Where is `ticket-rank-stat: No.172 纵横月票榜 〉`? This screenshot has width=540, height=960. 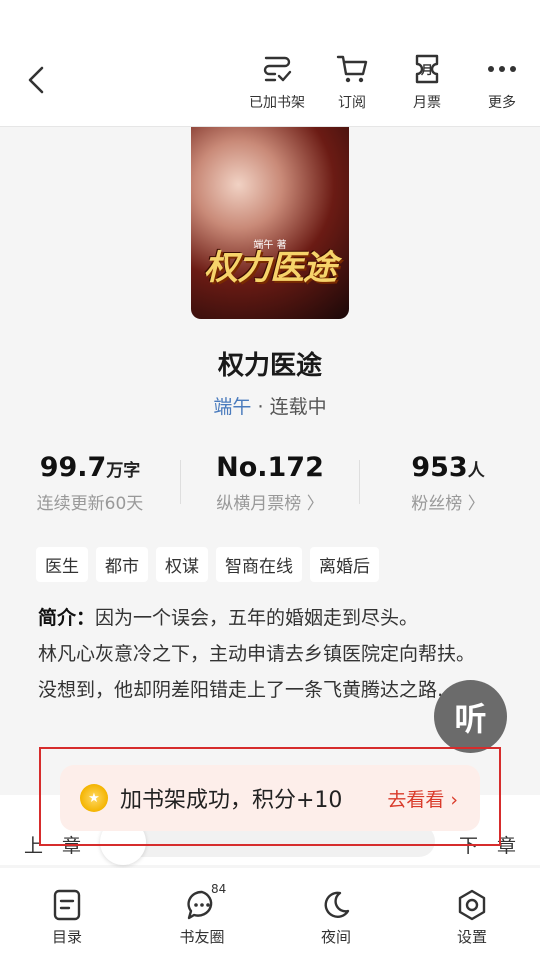 ticket-rank-stat: No.172 纵横月票榜 〉 is located at coordinates (270, 483).